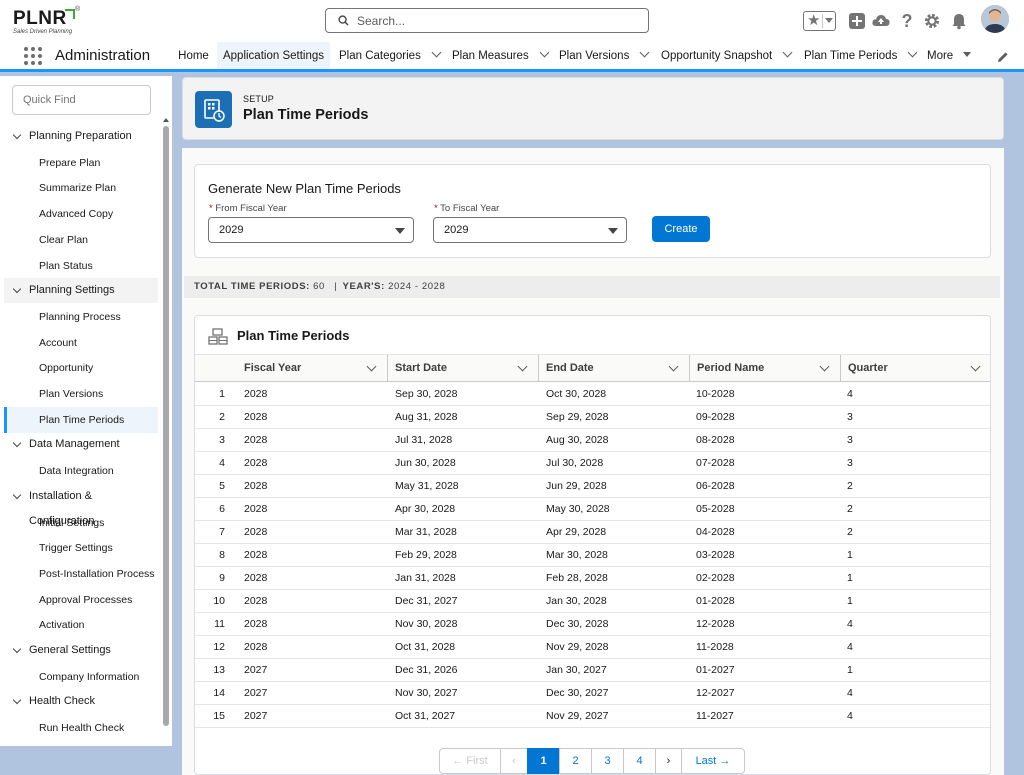  I want to click on sidebar-group-installation-and-configuration: Installation & Configuration, so click(81, 505).